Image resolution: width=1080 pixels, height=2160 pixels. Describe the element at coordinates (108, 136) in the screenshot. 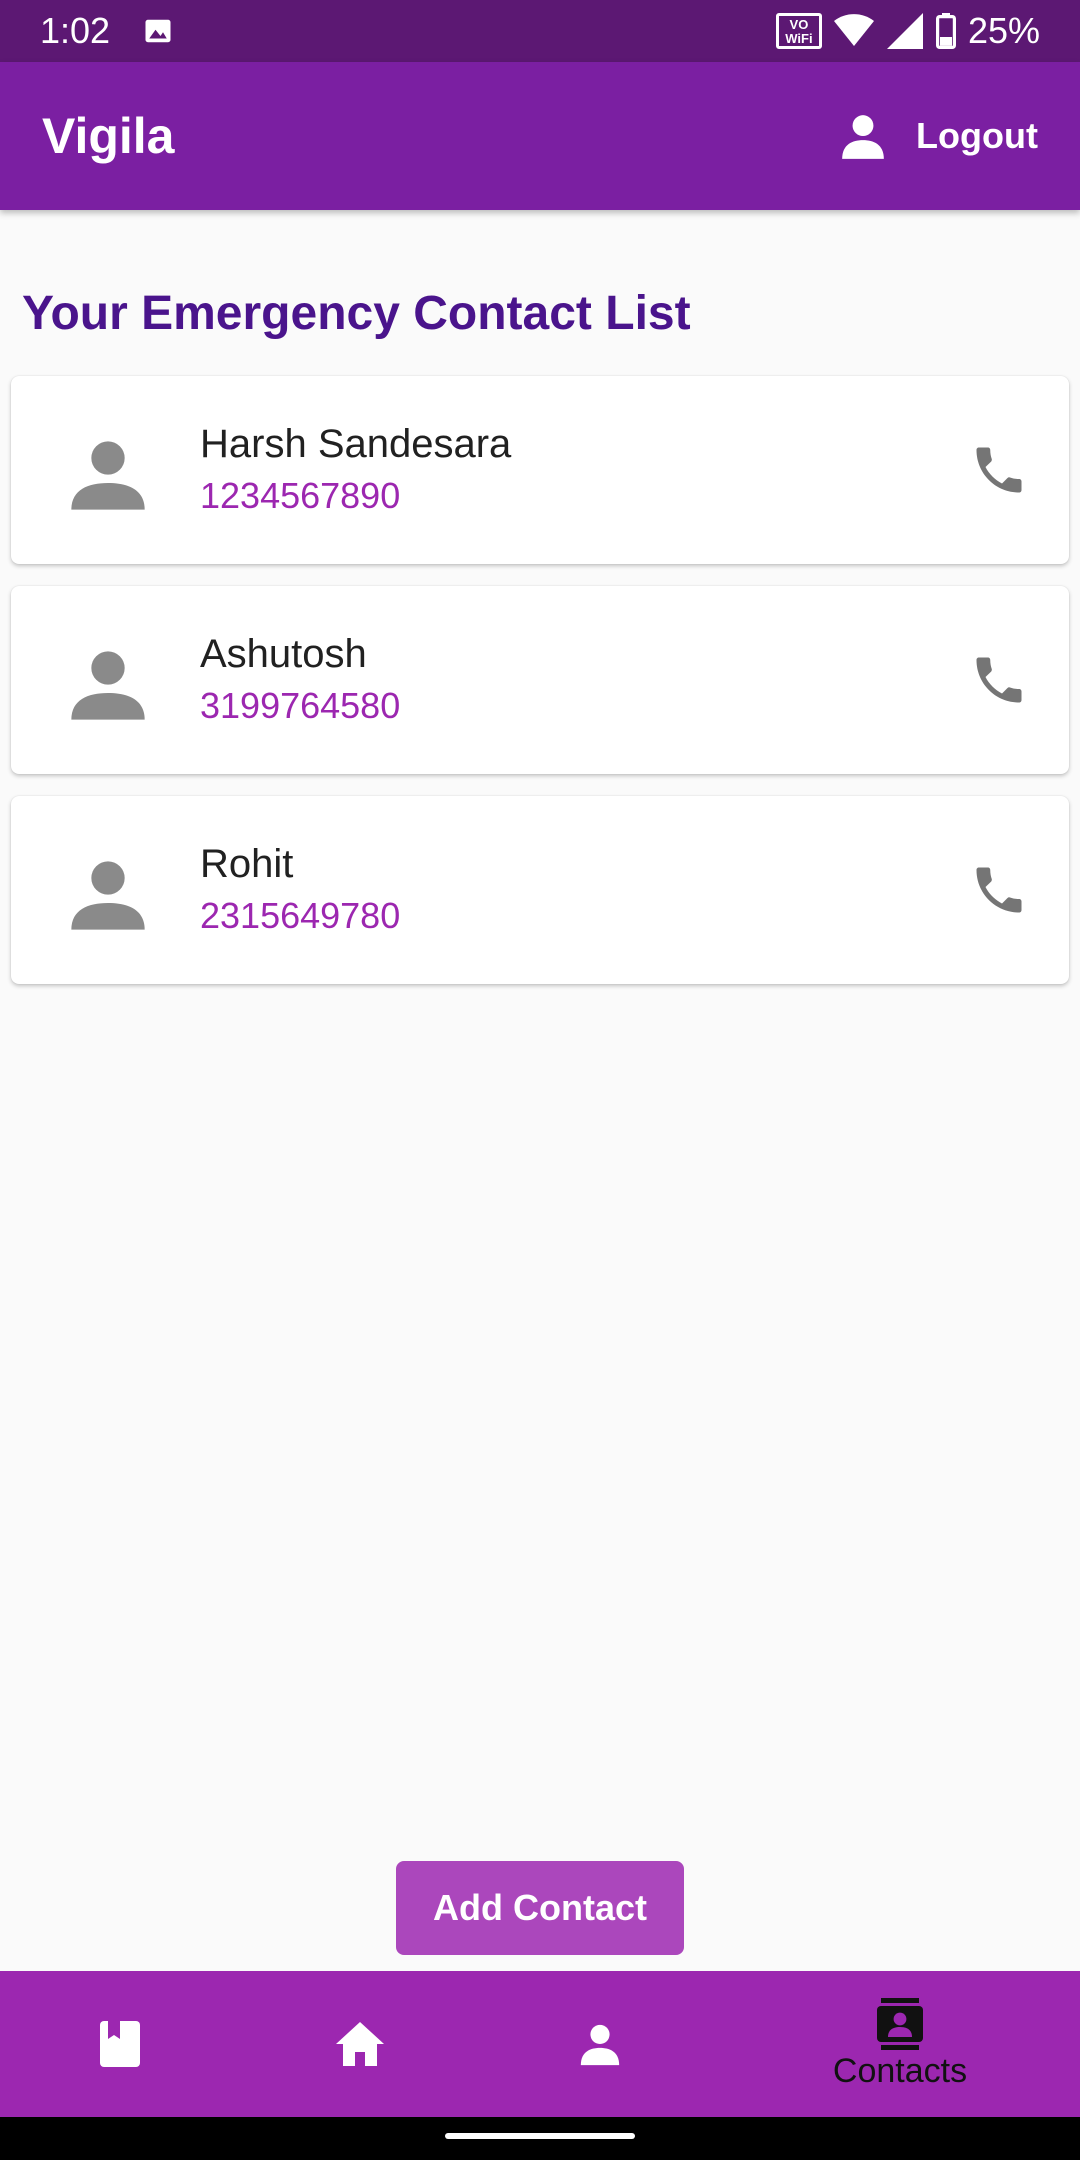

I see `app-title: Vigila` at that location.